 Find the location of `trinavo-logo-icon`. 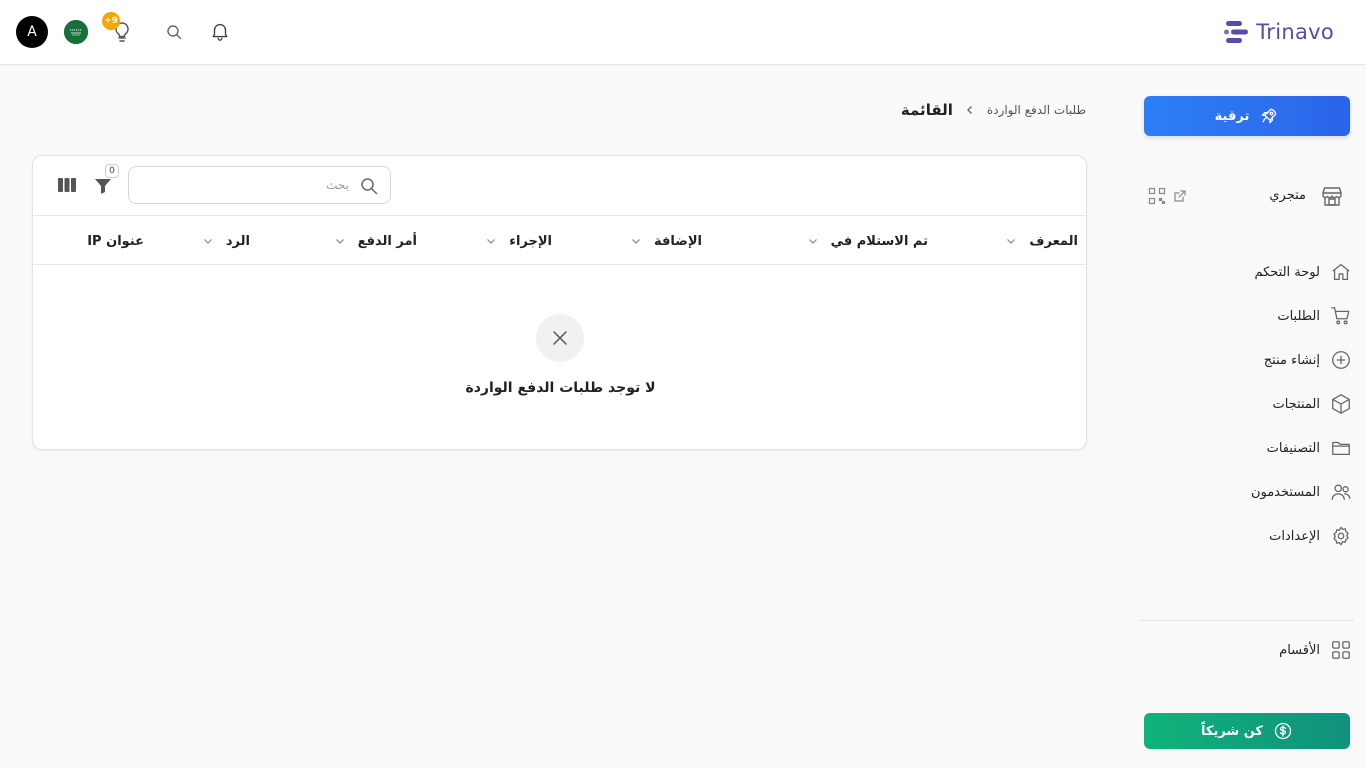

trinavo-logo-icon is located at coordinates (1236, 32).